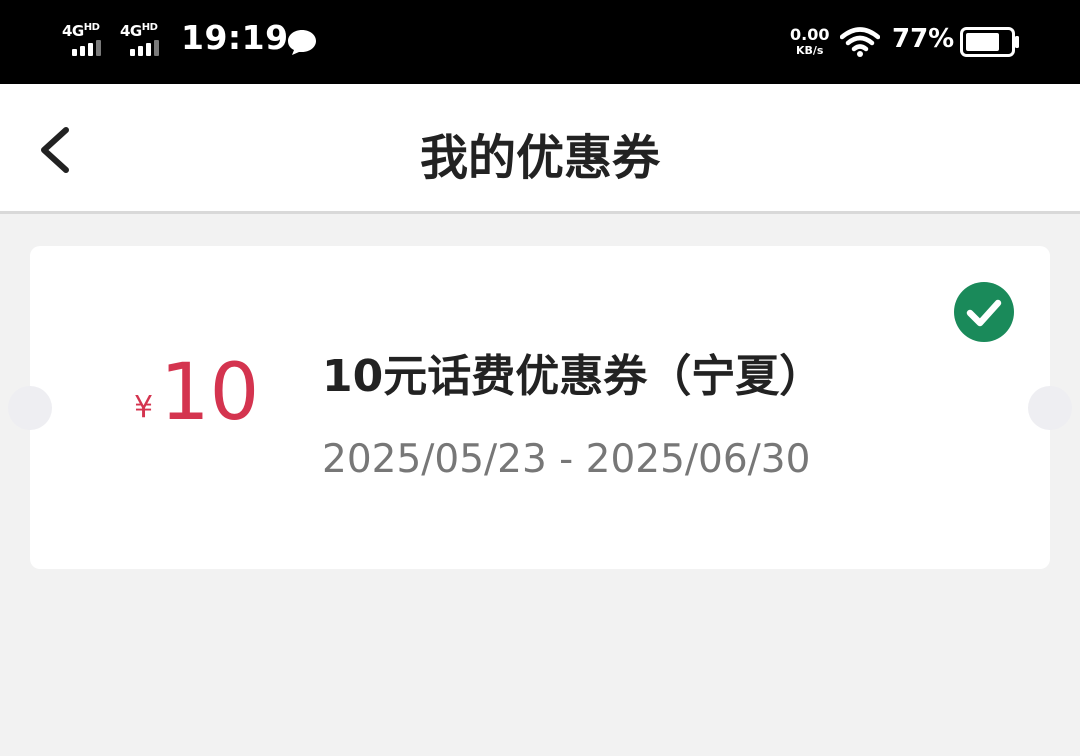 This screenshot has height=756, width=1080. I want to click on coupon-amount: 10, so click(210, 393).